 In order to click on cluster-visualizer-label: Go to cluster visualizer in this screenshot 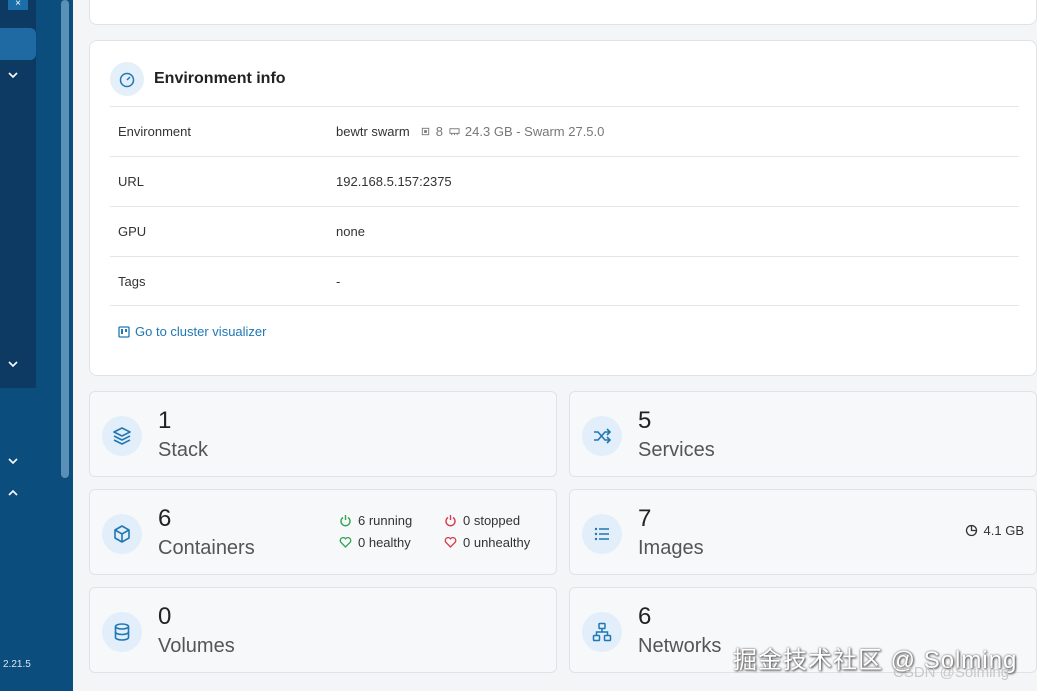, I will do `click(201, 331)`.